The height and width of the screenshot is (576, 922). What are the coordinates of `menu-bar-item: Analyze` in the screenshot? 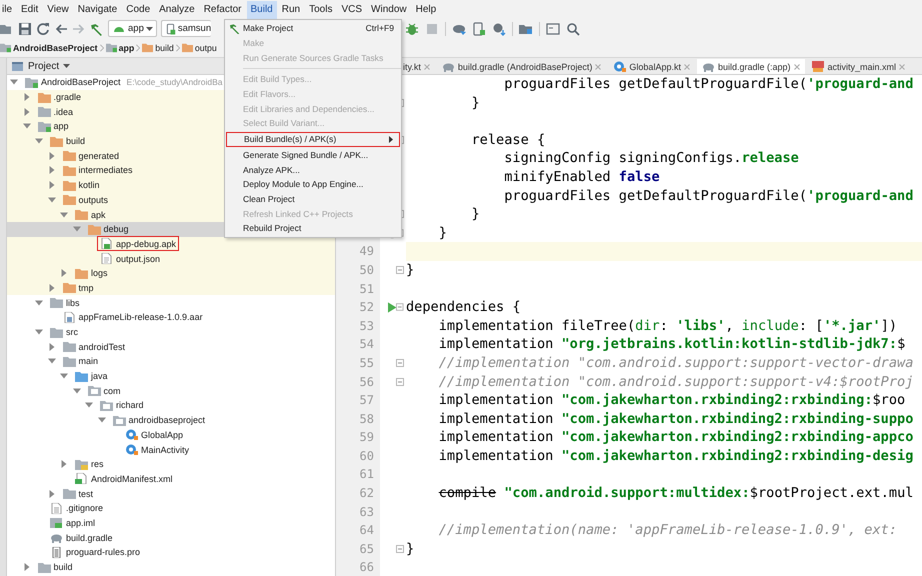 It's located at (177, 9).